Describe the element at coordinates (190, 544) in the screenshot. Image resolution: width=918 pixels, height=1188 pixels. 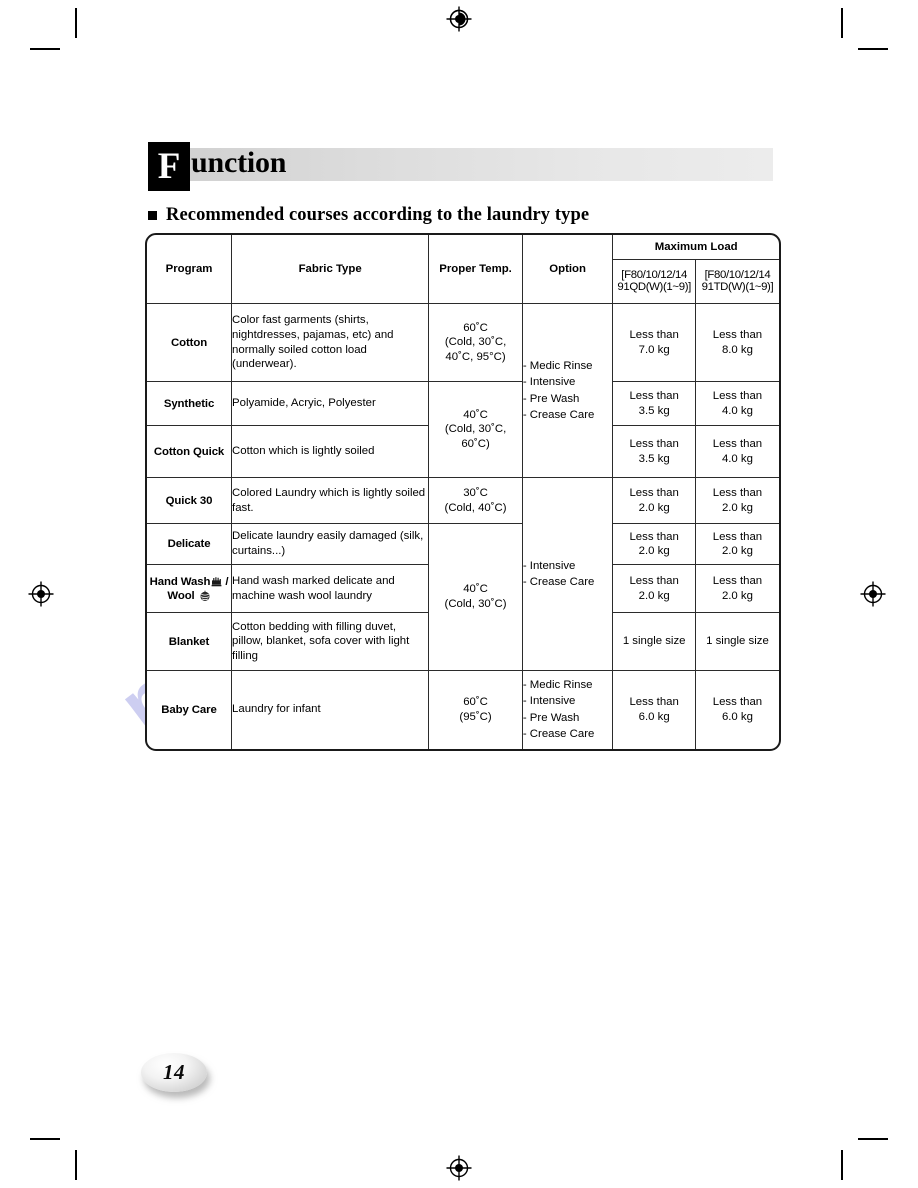
I see `cell-program: Delicate` at that location.